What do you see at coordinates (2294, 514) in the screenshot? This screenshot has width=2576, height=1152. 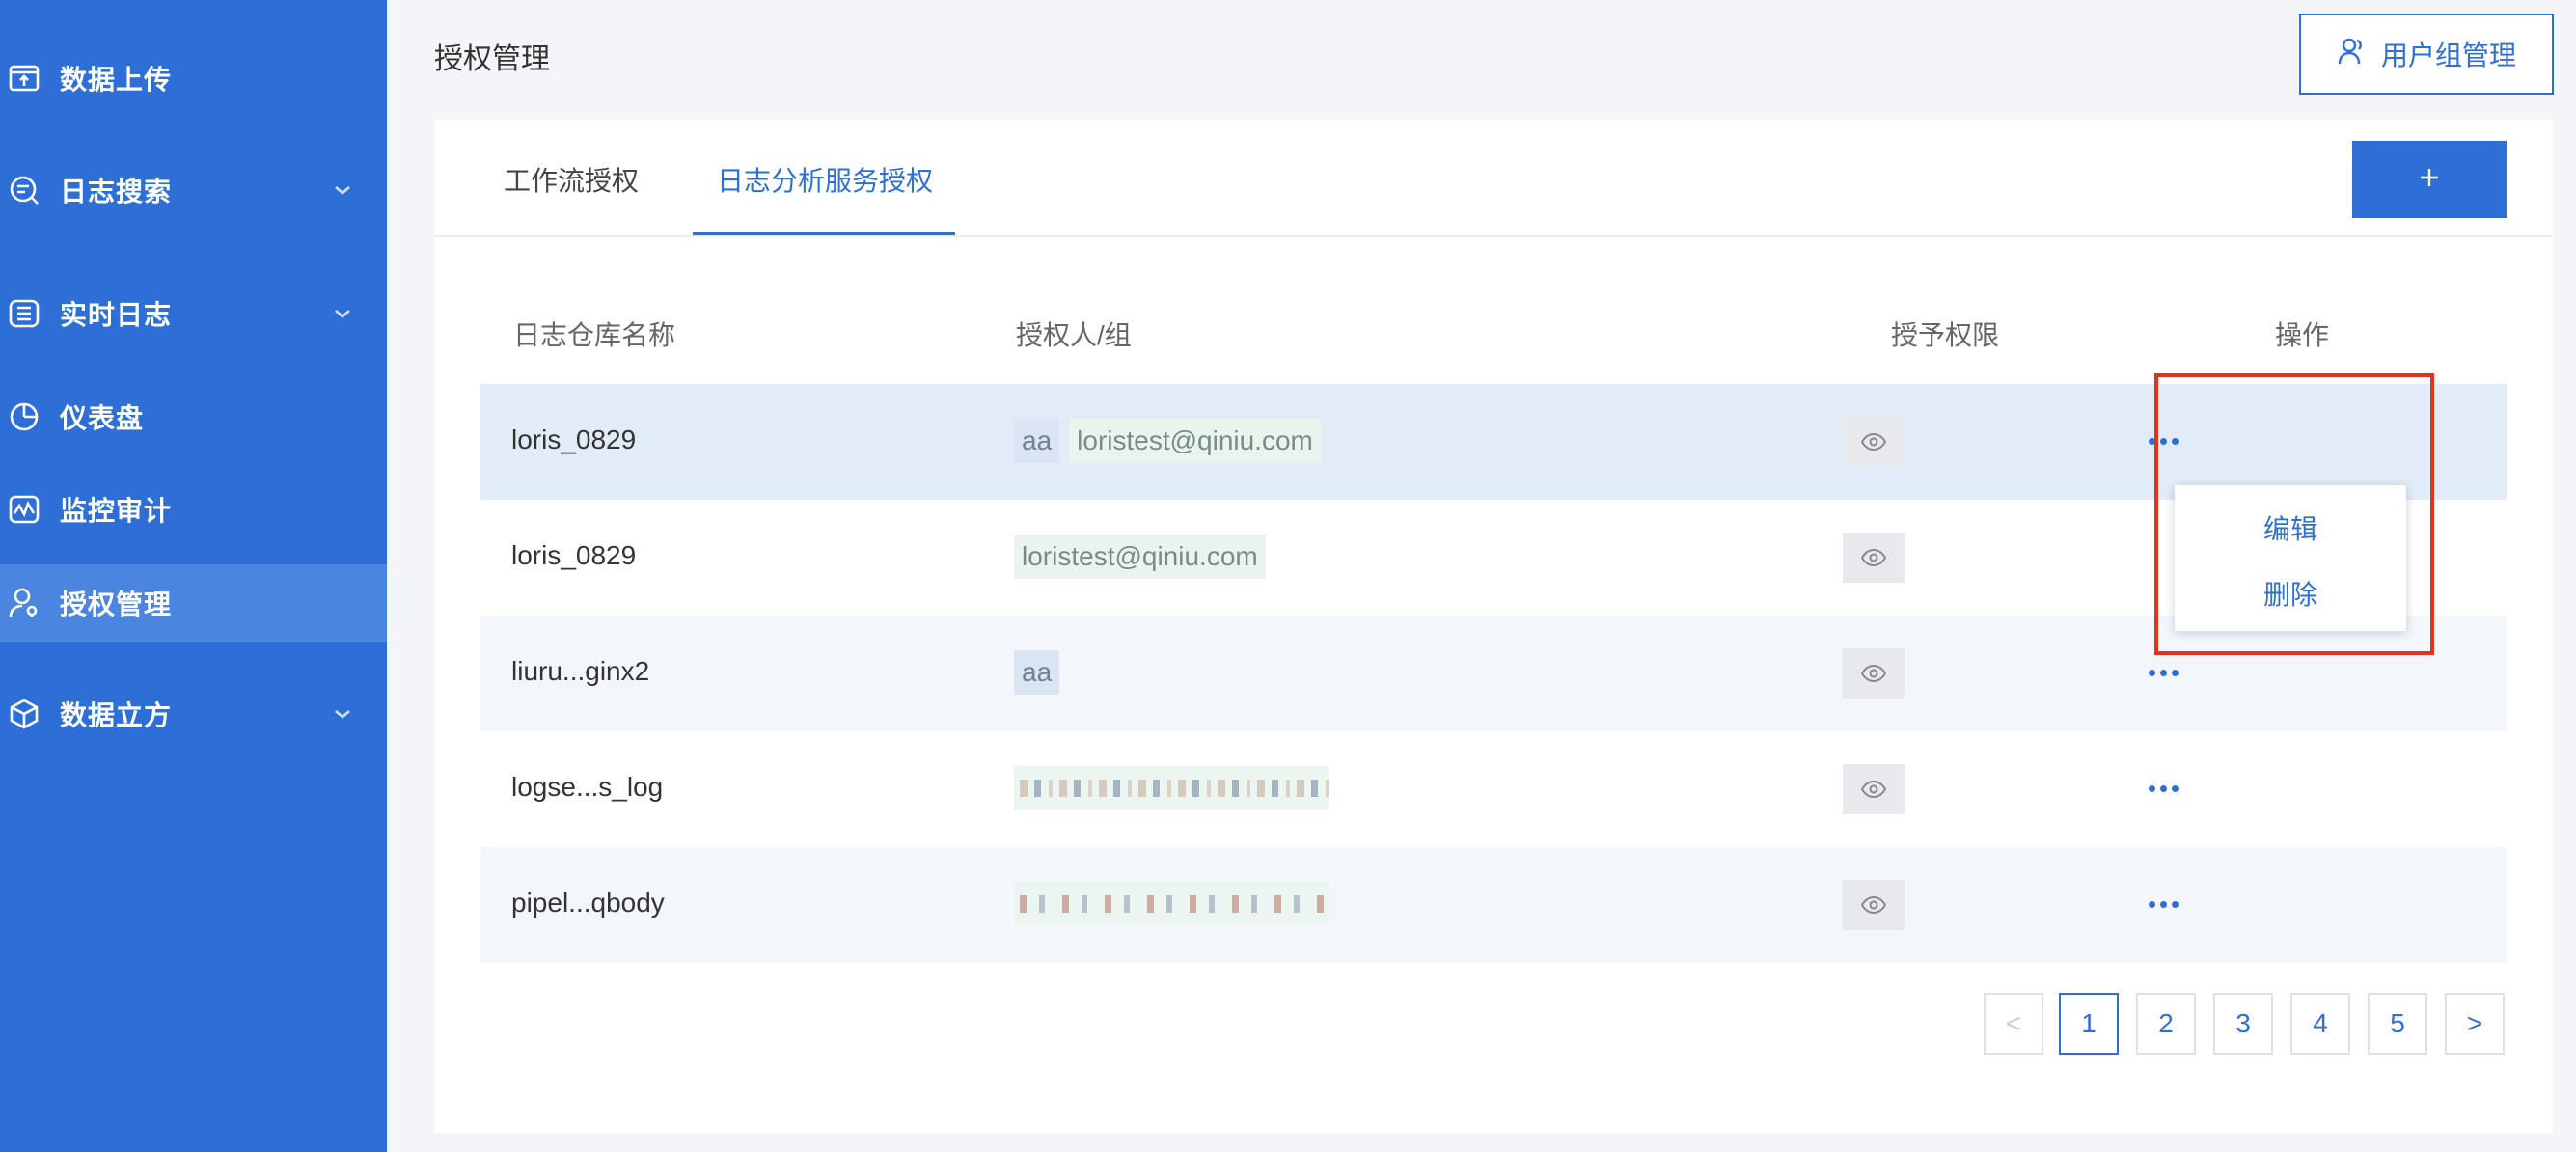 I see `highlight-annotation-box` at bounding box center [2294, 514].